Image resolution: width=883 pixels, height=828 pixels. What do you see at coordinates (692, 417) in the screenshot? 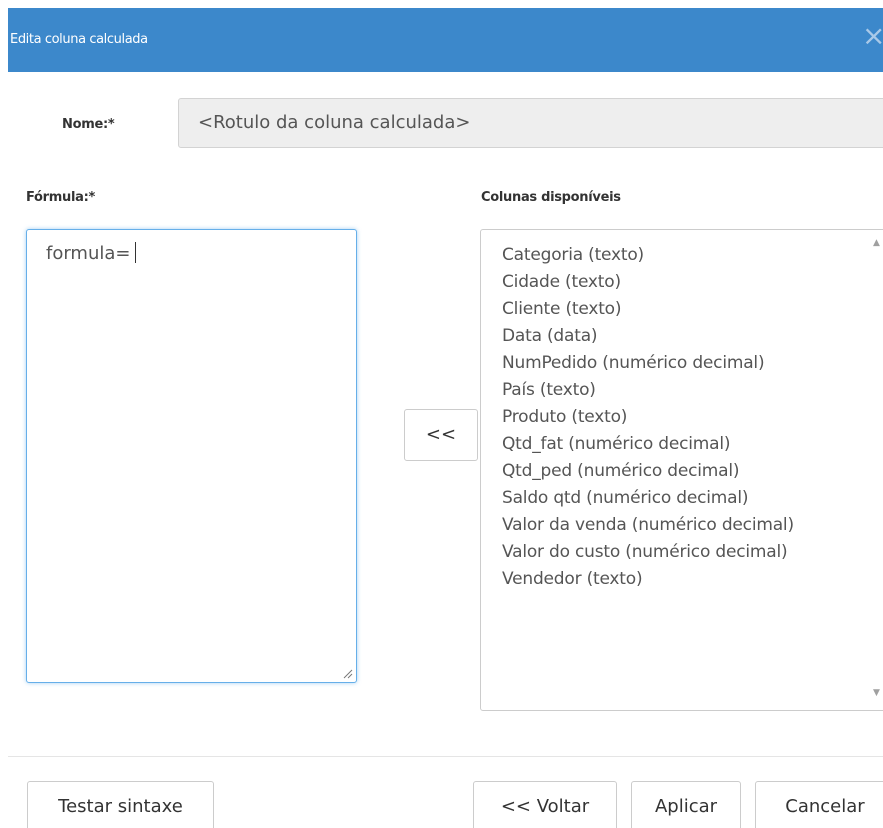
I see `column-option: Produto (texto)` at bounding box center [692, 417].